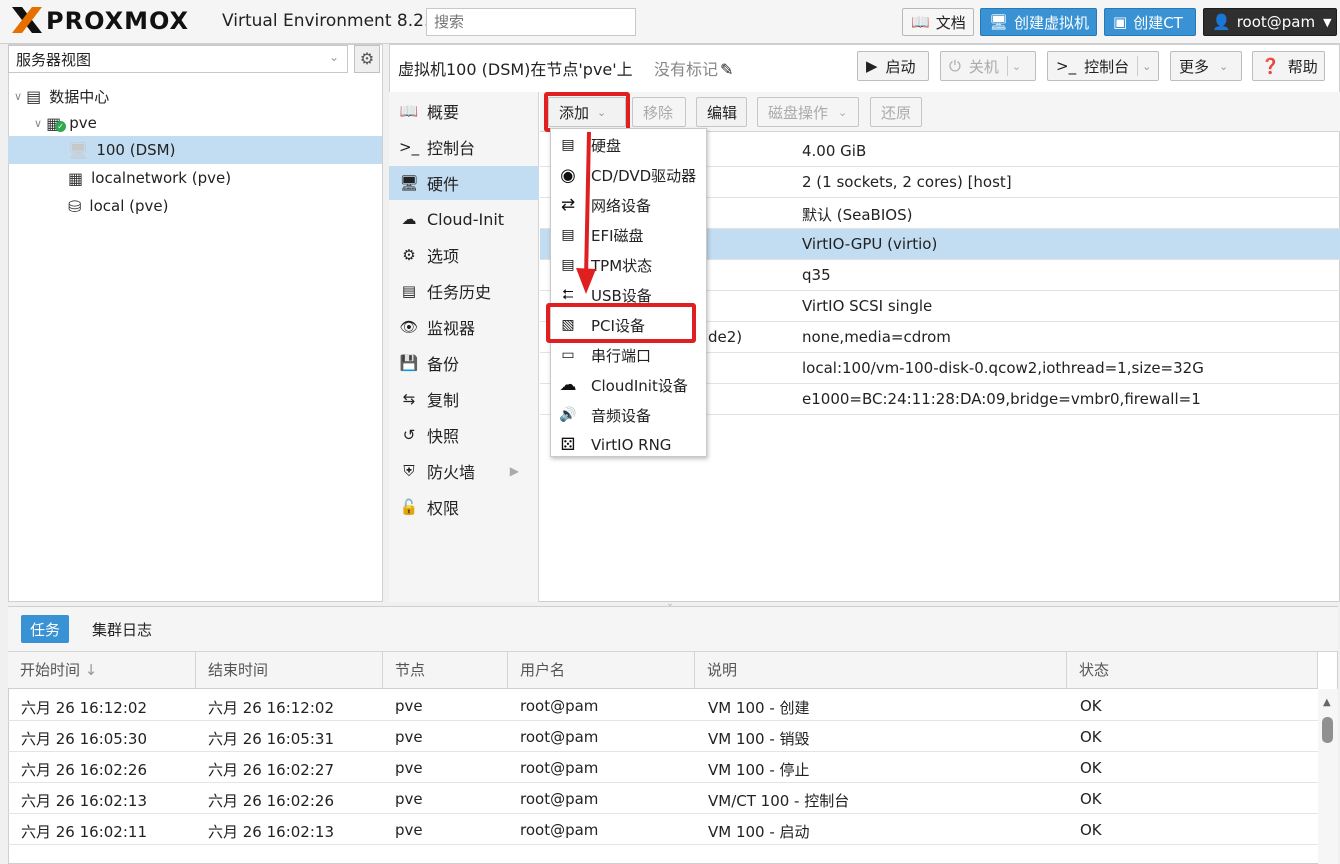  Describe the element at coordinates (34, 96) in the screenshot. I see `server-rack-icon: ▤` at that location.